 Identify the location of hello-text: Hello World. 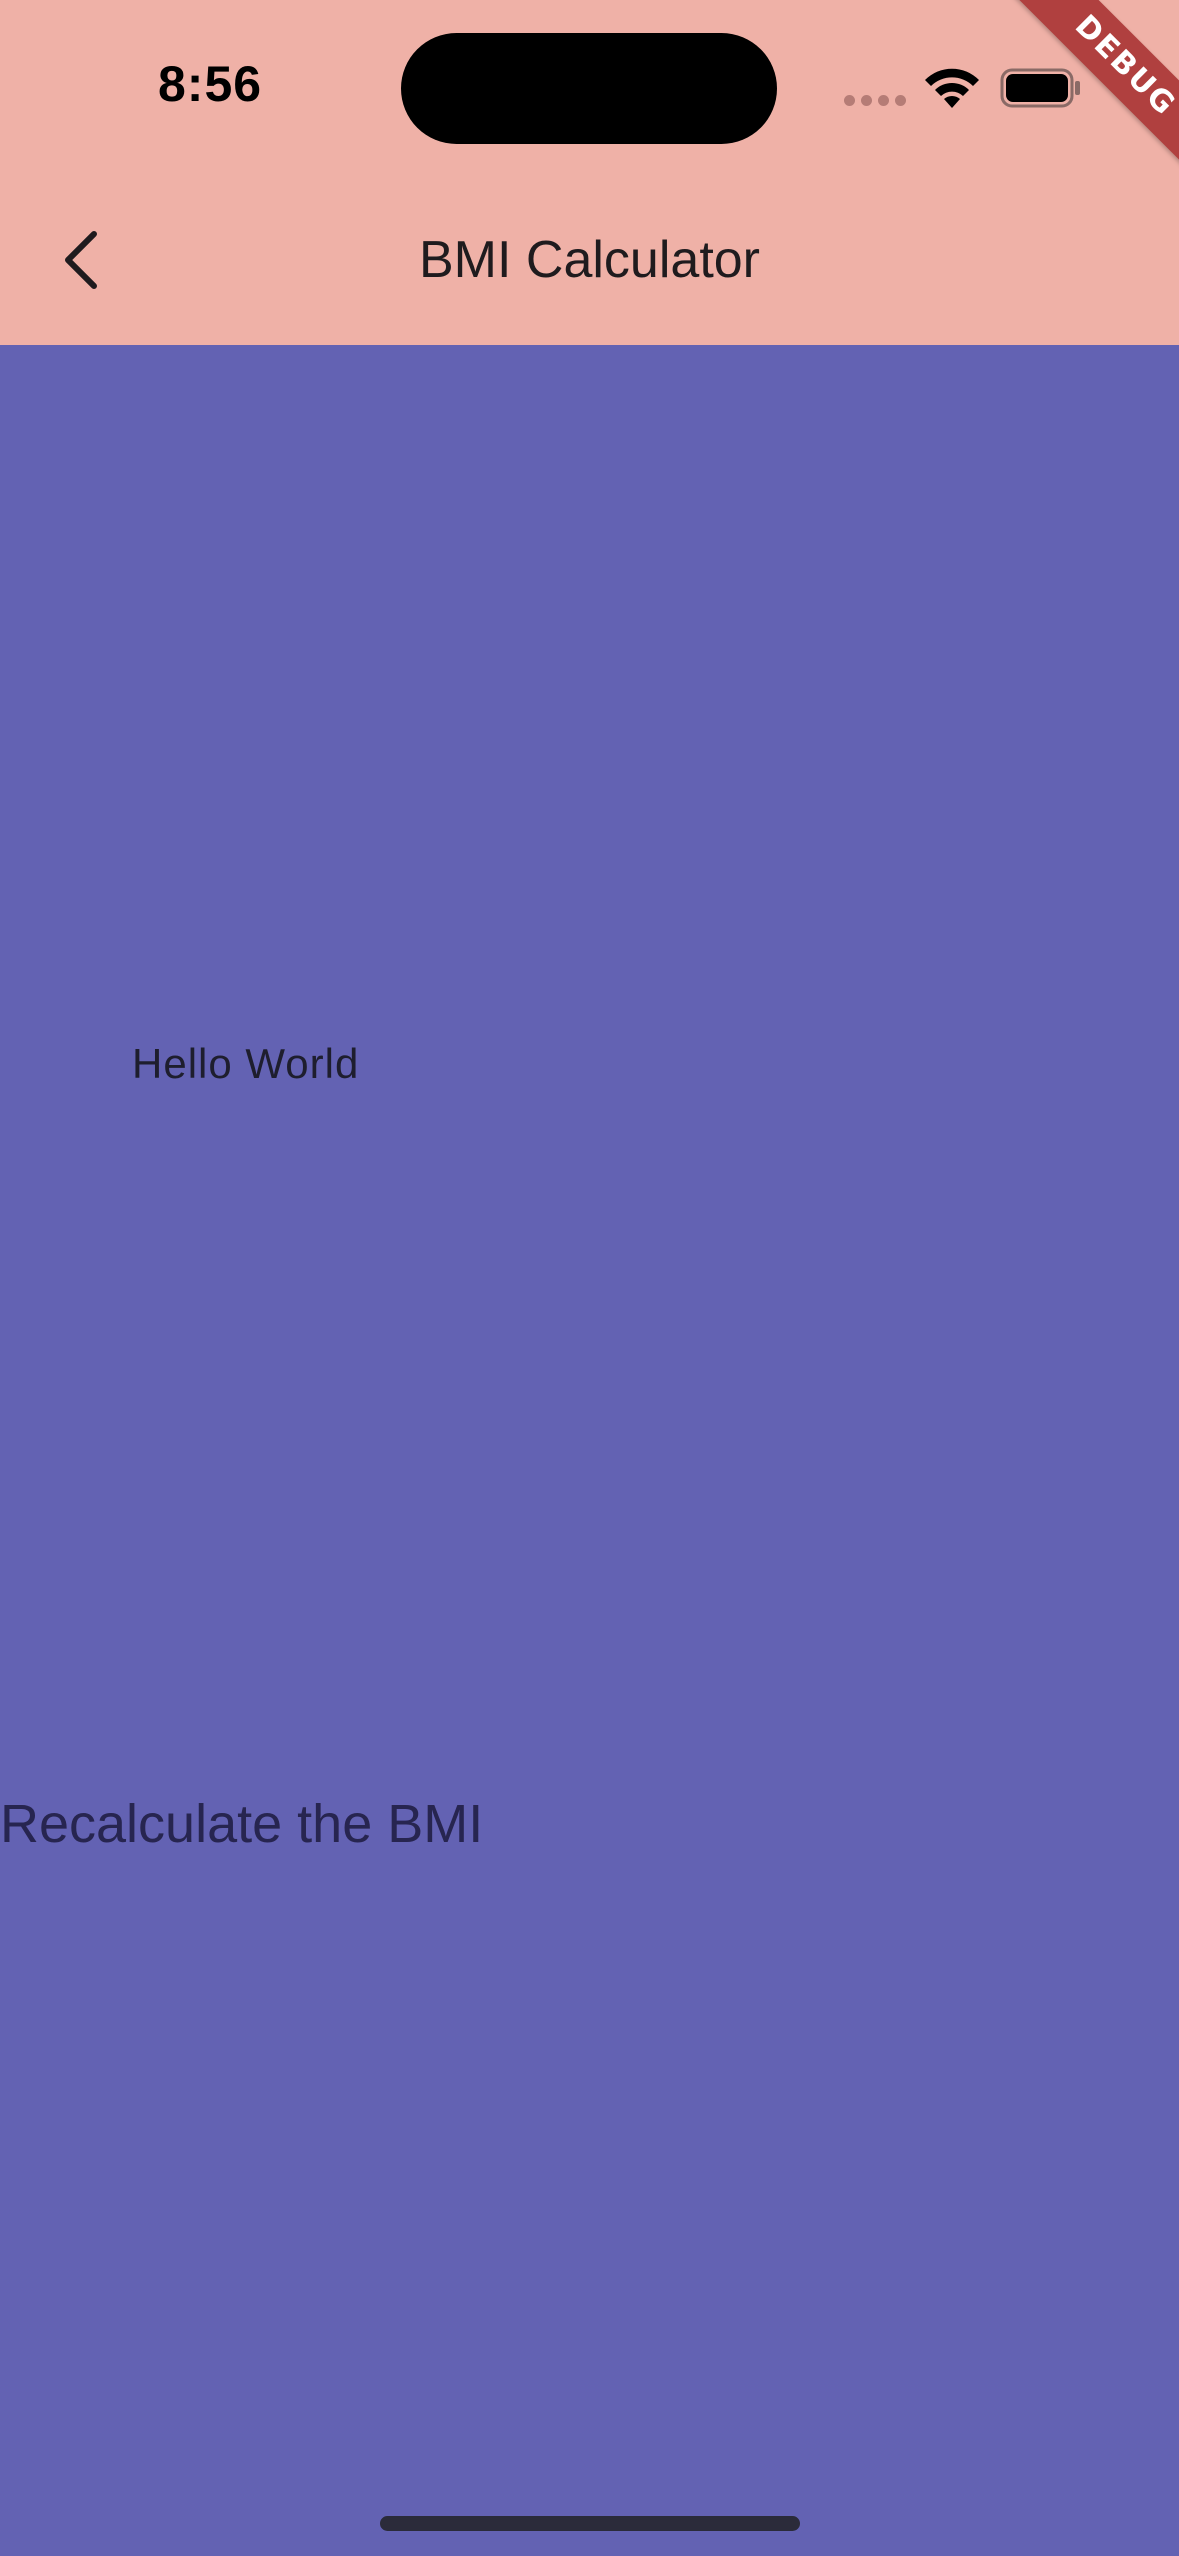
(246, 1063).